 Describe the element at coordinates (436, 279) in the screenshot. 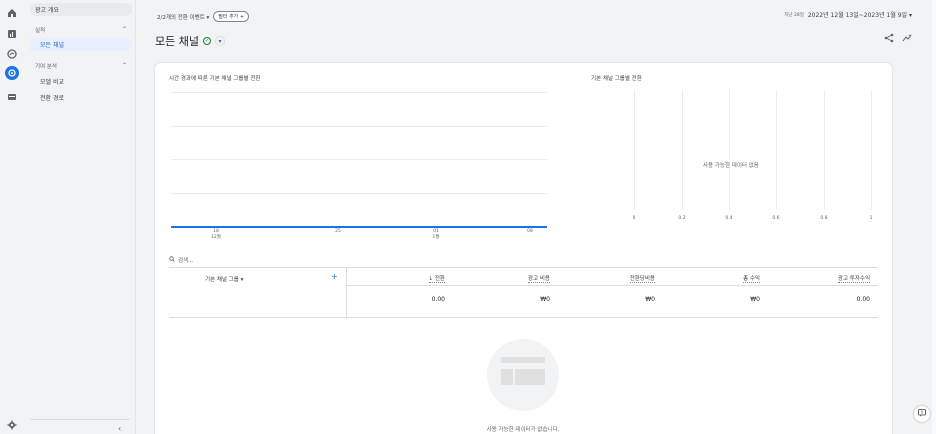

I see `column-header-conversions-label: ↓ 전환` at that location.